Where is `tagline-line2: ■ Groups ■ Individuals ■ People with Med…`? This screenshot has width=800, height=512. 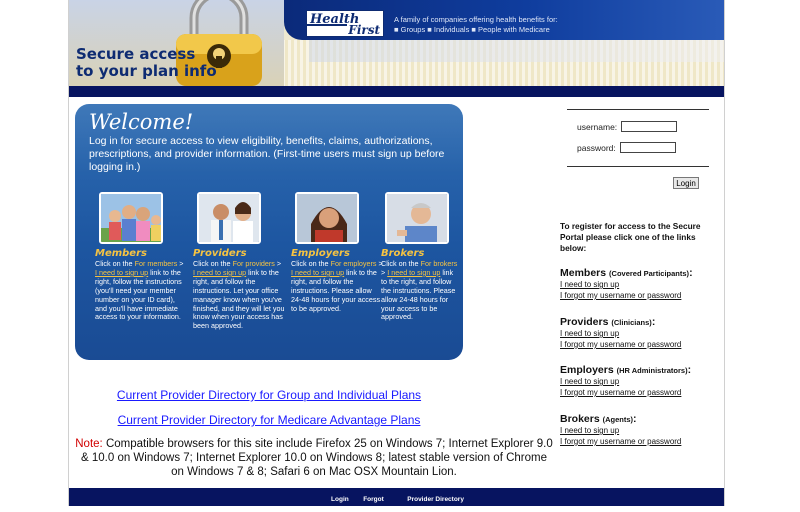 tagline-line2: ■ Groups ■ Individuals ■ People with Med… is located at coordinates (472, 29).